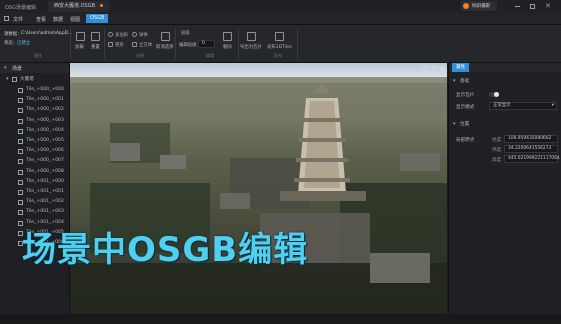 Image resolution: width=561 pixels, height=324 pixels. What do you see at coordinates (140, 55) in the screenshot?
I see `group-caption-select: 选择` at bounding box center [140, 55].